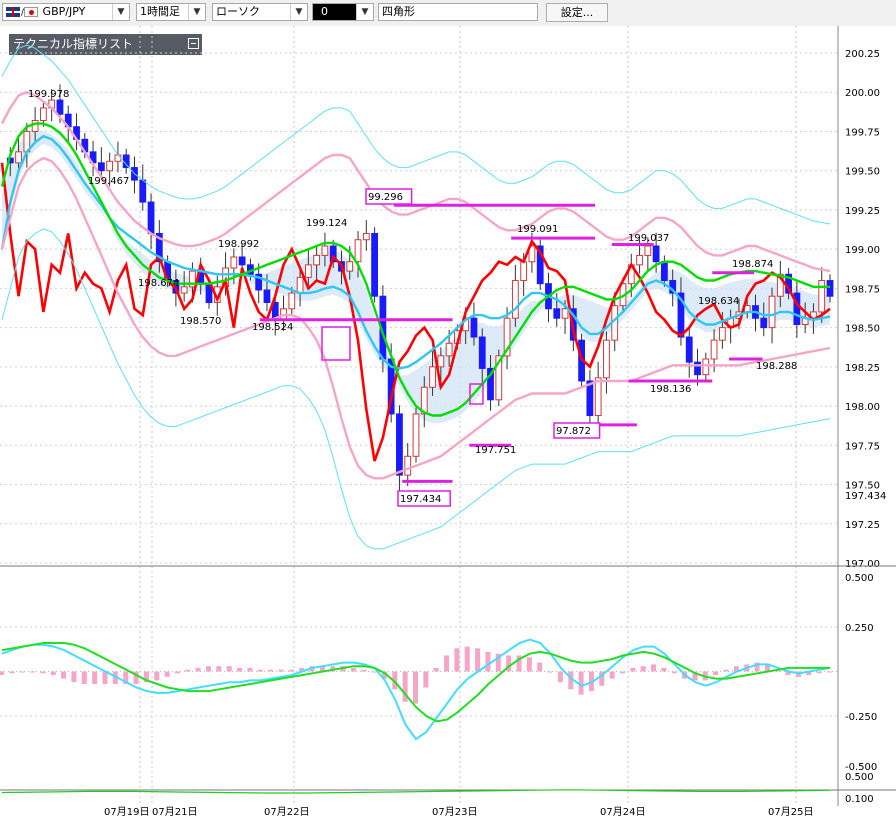  I want to click on price-label: 198.288, so click(776, 366).